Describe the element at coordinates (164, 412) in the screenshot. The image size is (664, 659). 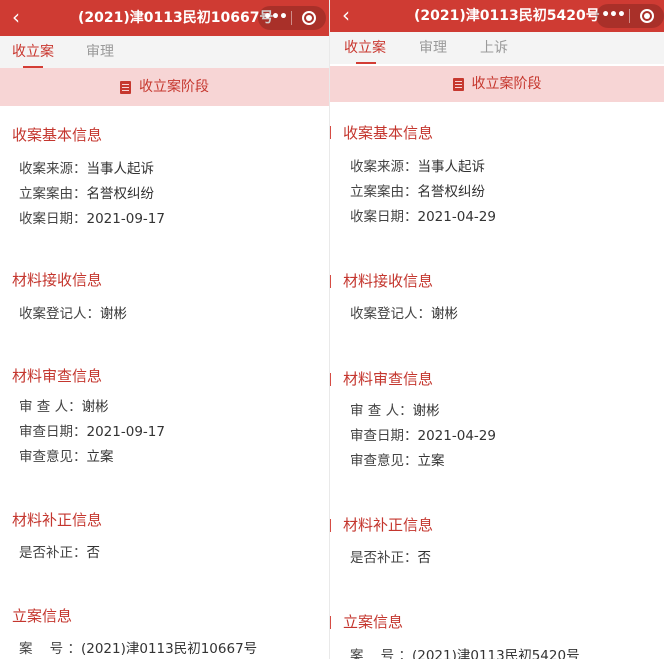
I see `section-card-review: 材料审查信息 审 查 人：谢彬 审查日期：2021-09-17 审查意见：立案` at that location.